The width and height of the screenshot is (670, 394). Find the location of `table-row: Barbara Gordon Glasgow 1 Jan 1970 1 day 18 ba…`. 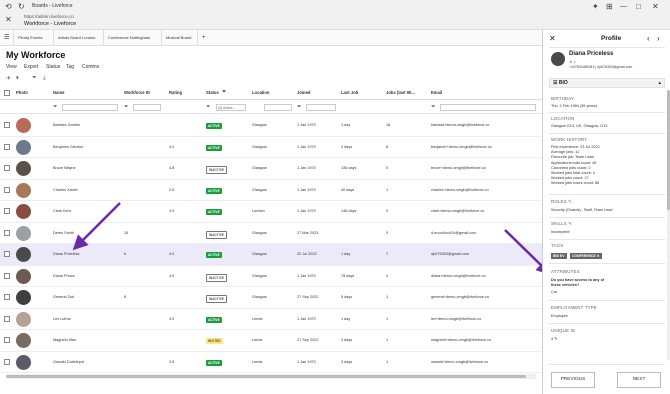

table-row: Barbara Gordon Glasgow 1 Jan 1970 1 day 18 ba… is located at coordinates (271, 126).